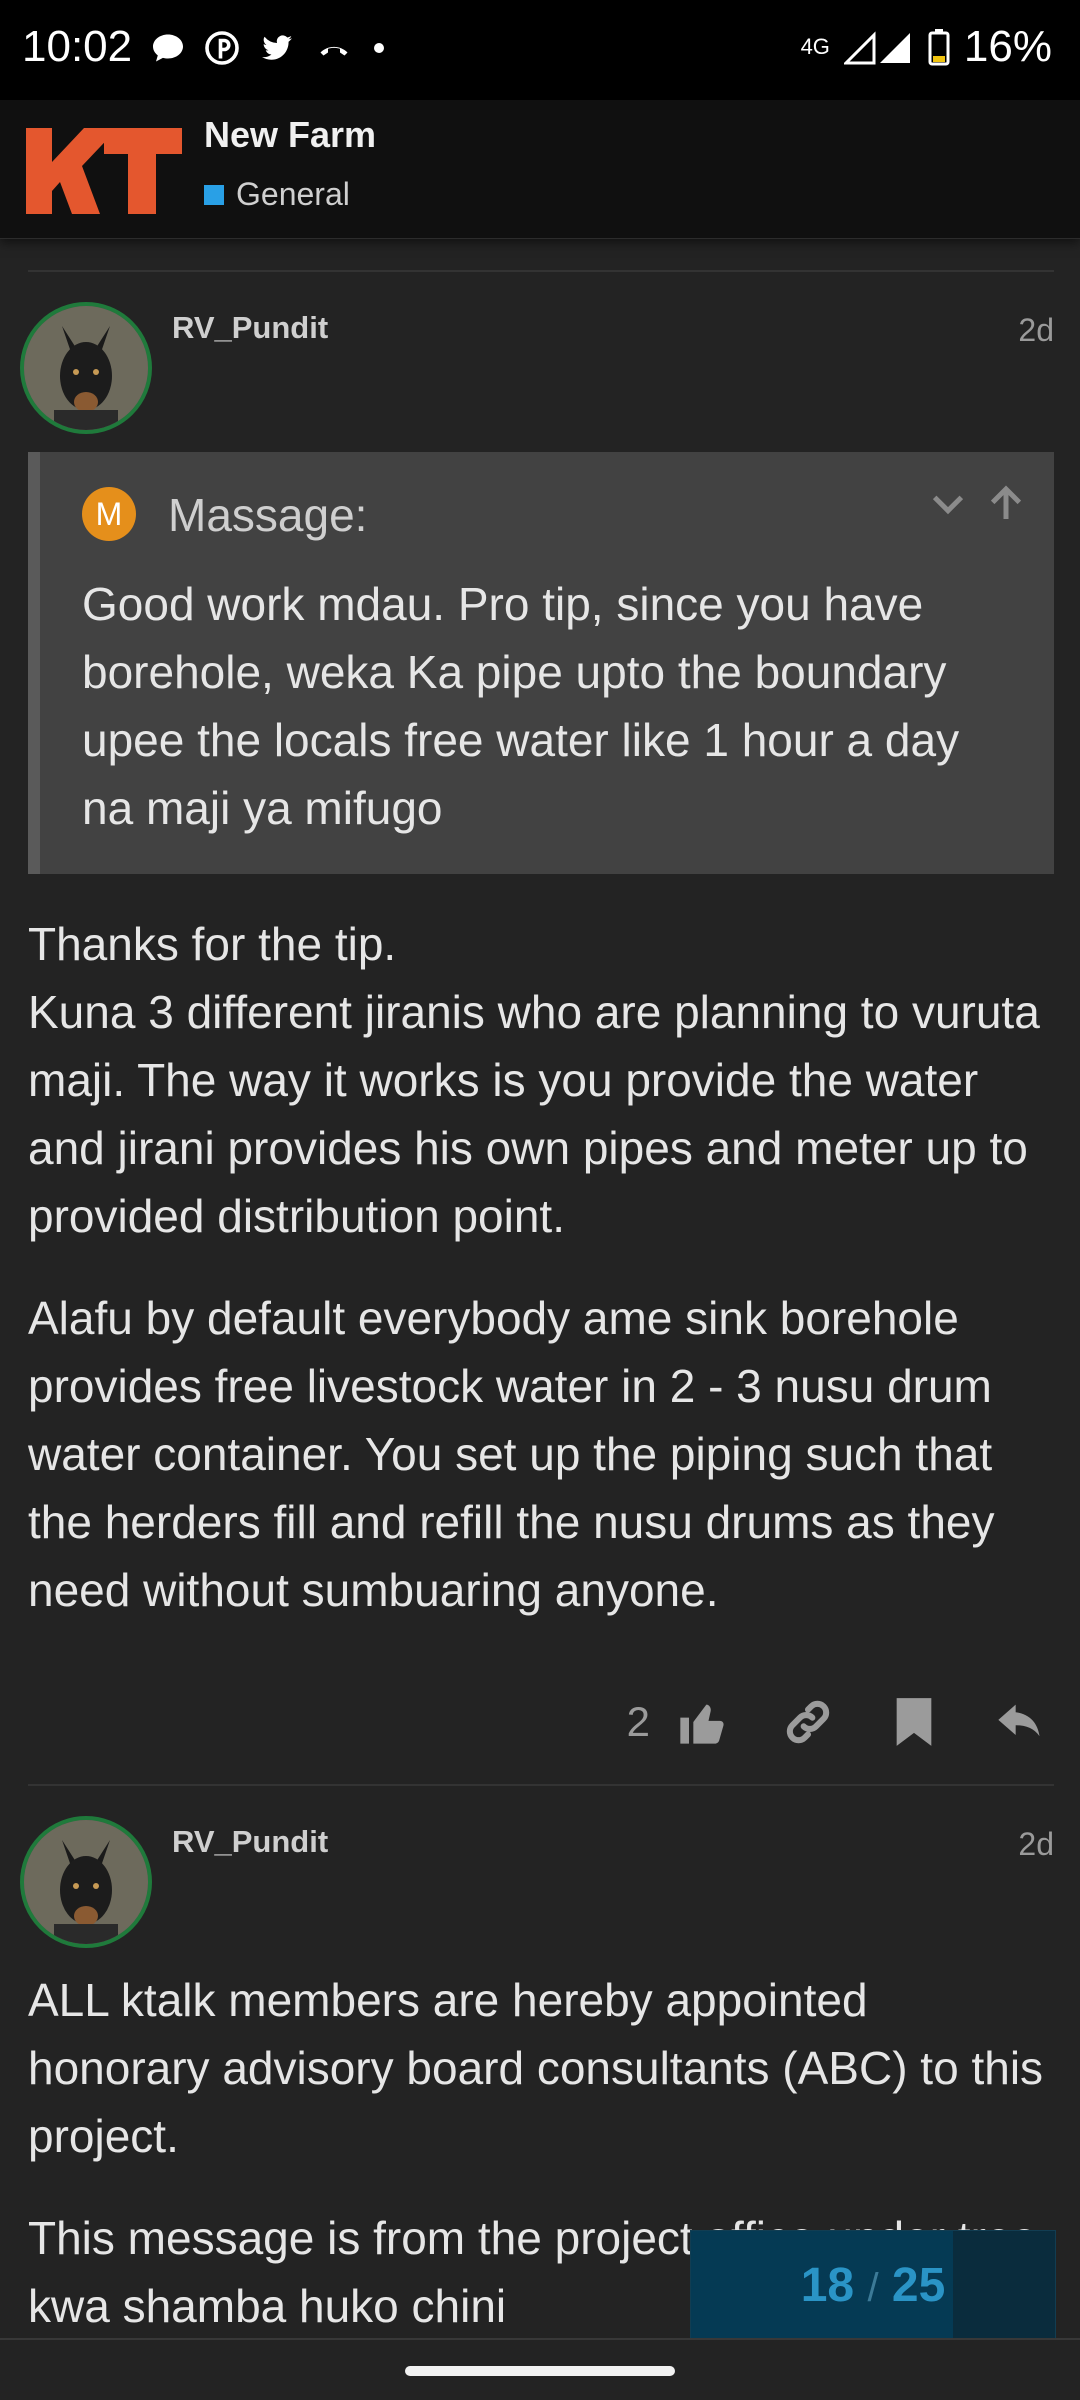 The width and height of the screenshot is (1080, 2400). I want to click on category-name: General, so click(293, 194).